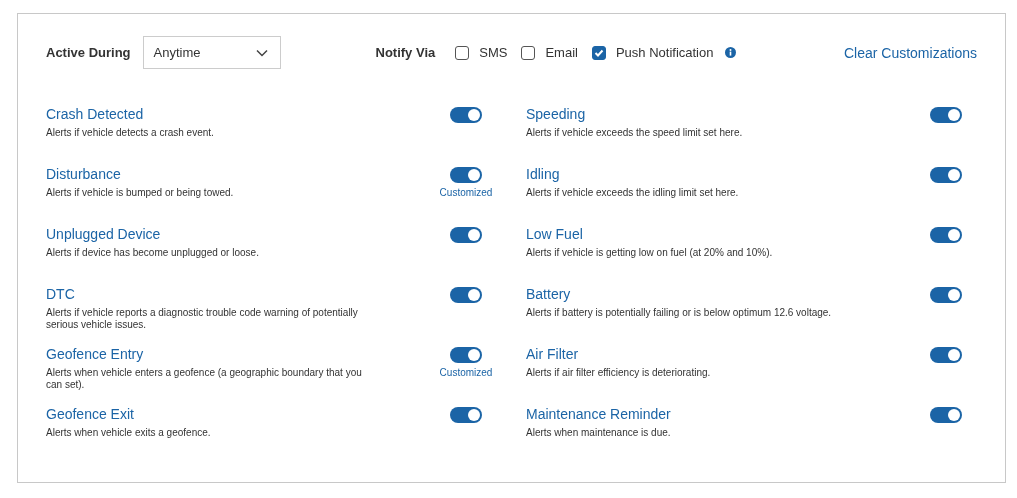 The height and width of the screenshot is (498, 1017). I want to click on field-label: Notify Via, so click(405, 52).